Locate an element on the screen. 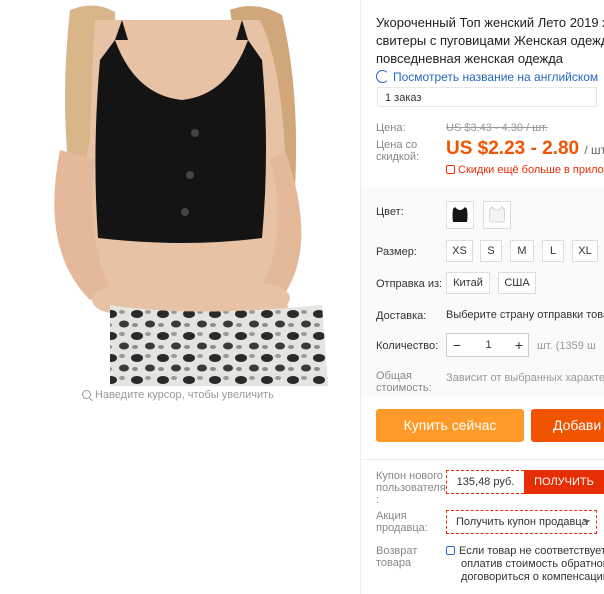 This screenshot has height=594, width=604. discount-price: US $2.23 - 2.80 / шт. is located at coordinates (525, 149).